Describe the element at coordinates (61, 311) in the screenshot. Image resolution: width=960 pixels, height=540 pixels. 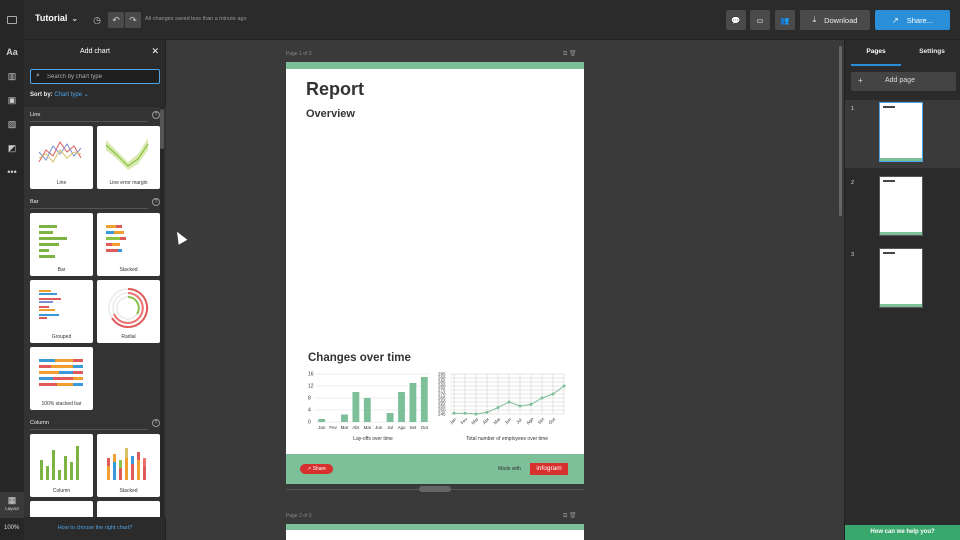
I see `chart-card-grouped-bar: Grouped` at that location.